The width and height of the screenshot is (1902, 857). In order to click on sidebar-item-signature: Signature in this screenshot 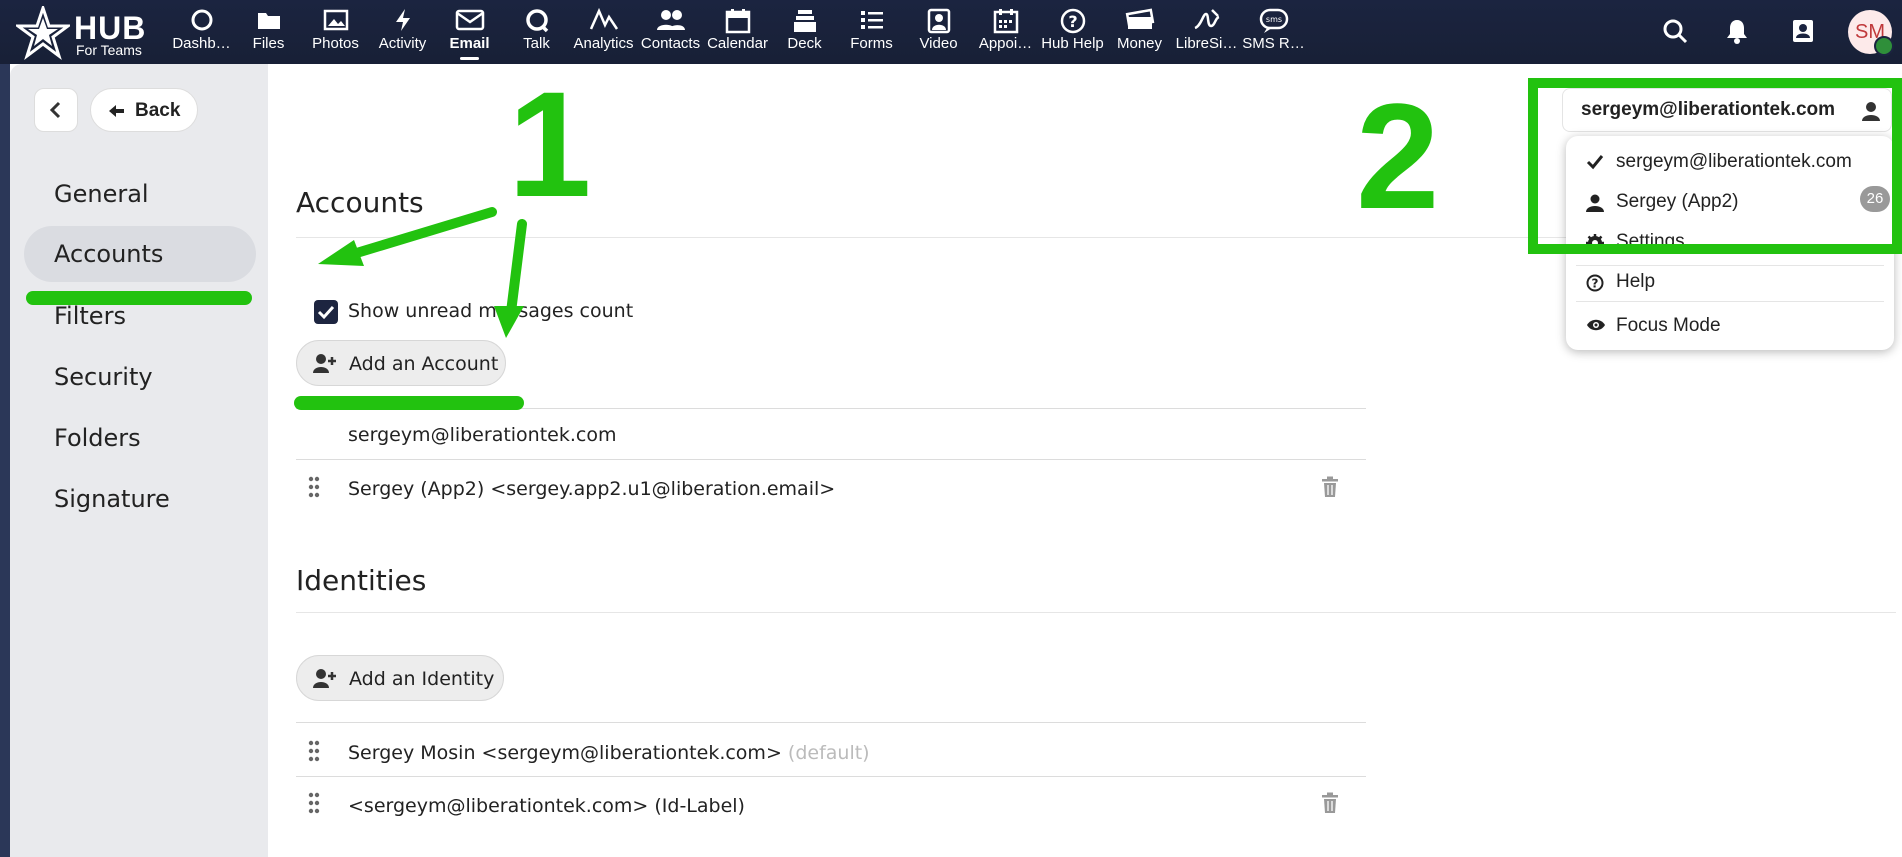, I will do `click(140, 499)`.